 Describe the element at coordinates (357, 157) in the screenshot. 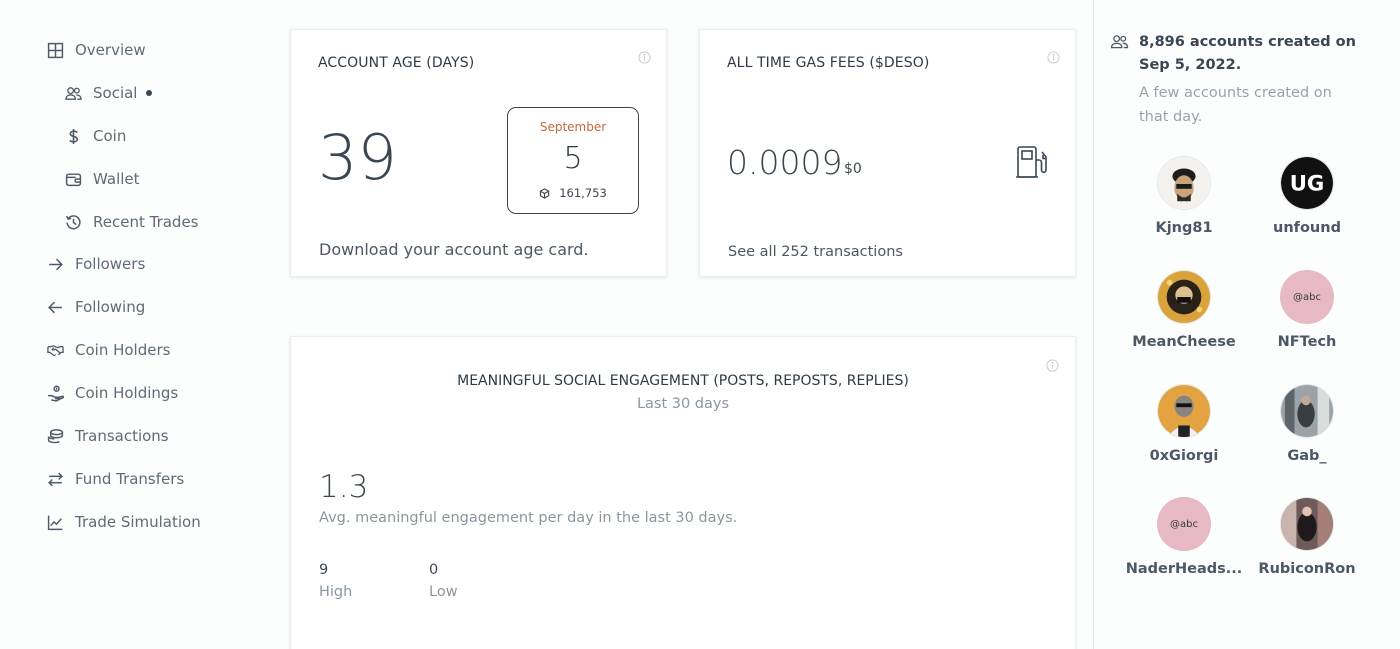

I see `account-age-value: 39` at that location.